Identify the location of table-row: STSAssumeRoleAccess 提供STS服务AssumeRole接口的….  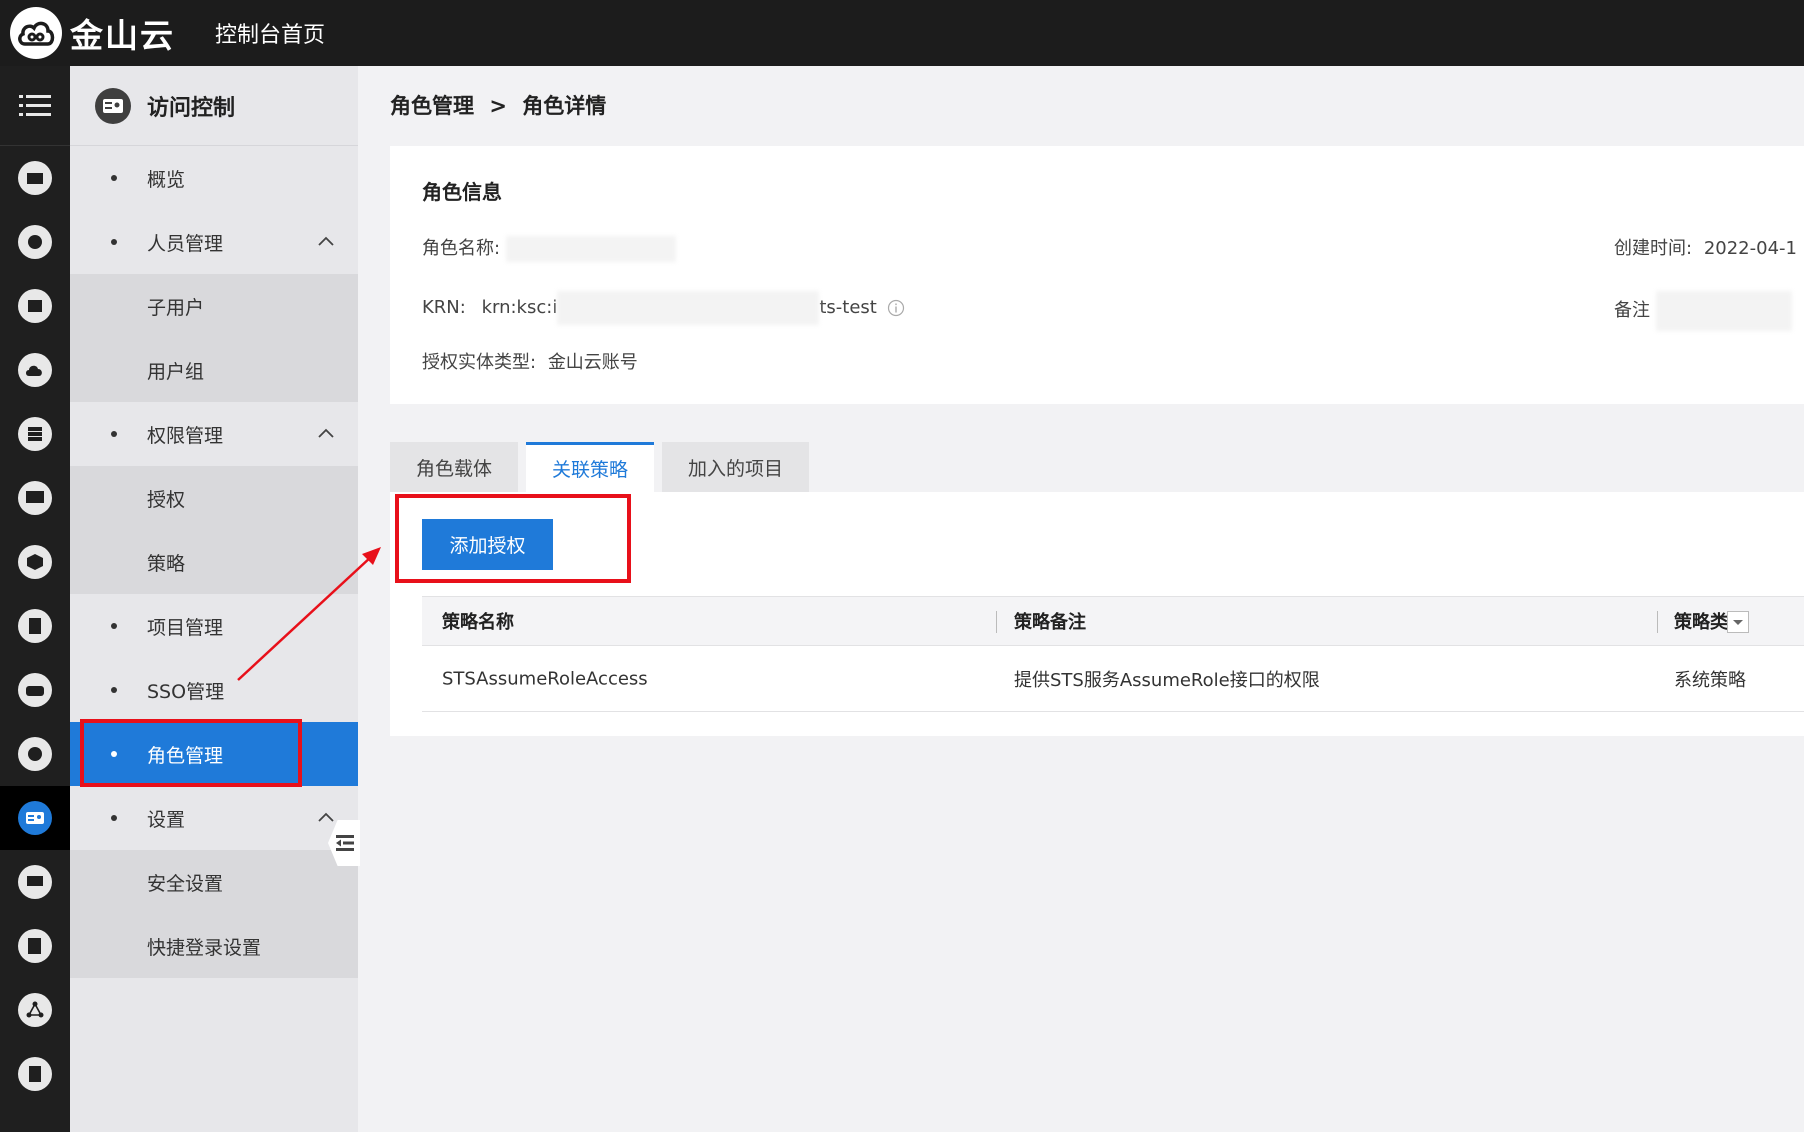
(1113, 679).